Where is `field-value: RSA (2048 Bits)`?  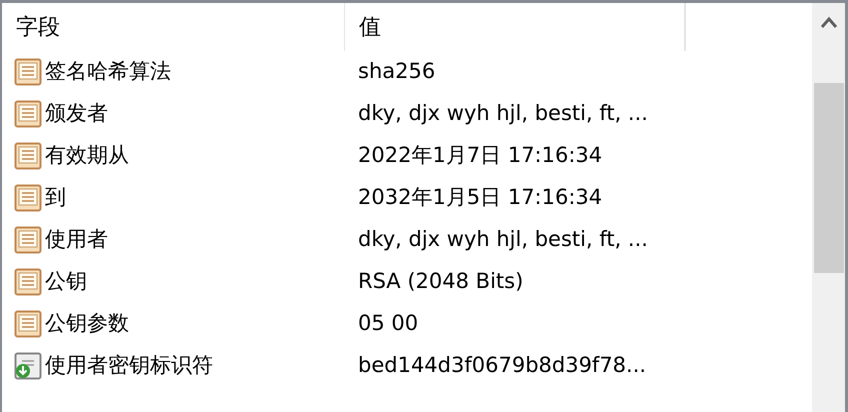
field-value: RSA (2048 Bits) is located at coordinates (440, 282).